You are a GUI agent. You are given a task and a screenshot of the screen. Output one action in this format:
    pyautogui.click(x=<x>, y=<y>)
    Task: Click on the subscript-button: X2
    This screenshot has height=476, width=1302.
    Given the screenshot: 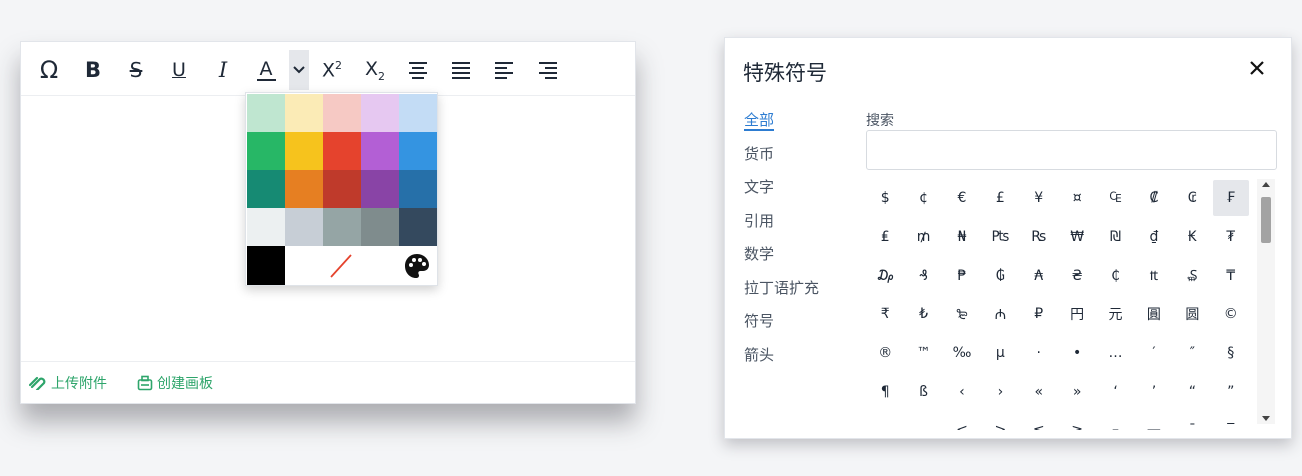 What is the action you would take?
    pyautogui.click(x=375, y=70)
    